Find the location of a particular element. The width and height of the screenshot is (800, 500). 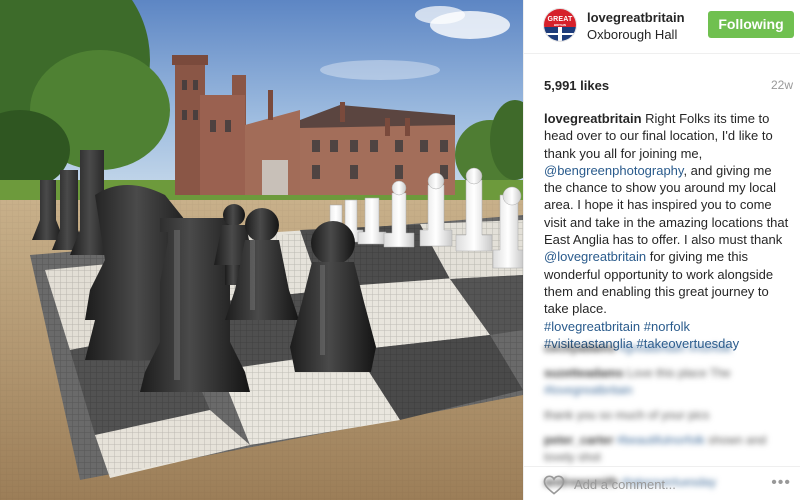

caption-mention: @bengreenphotography is located at coordinates (613, 170).